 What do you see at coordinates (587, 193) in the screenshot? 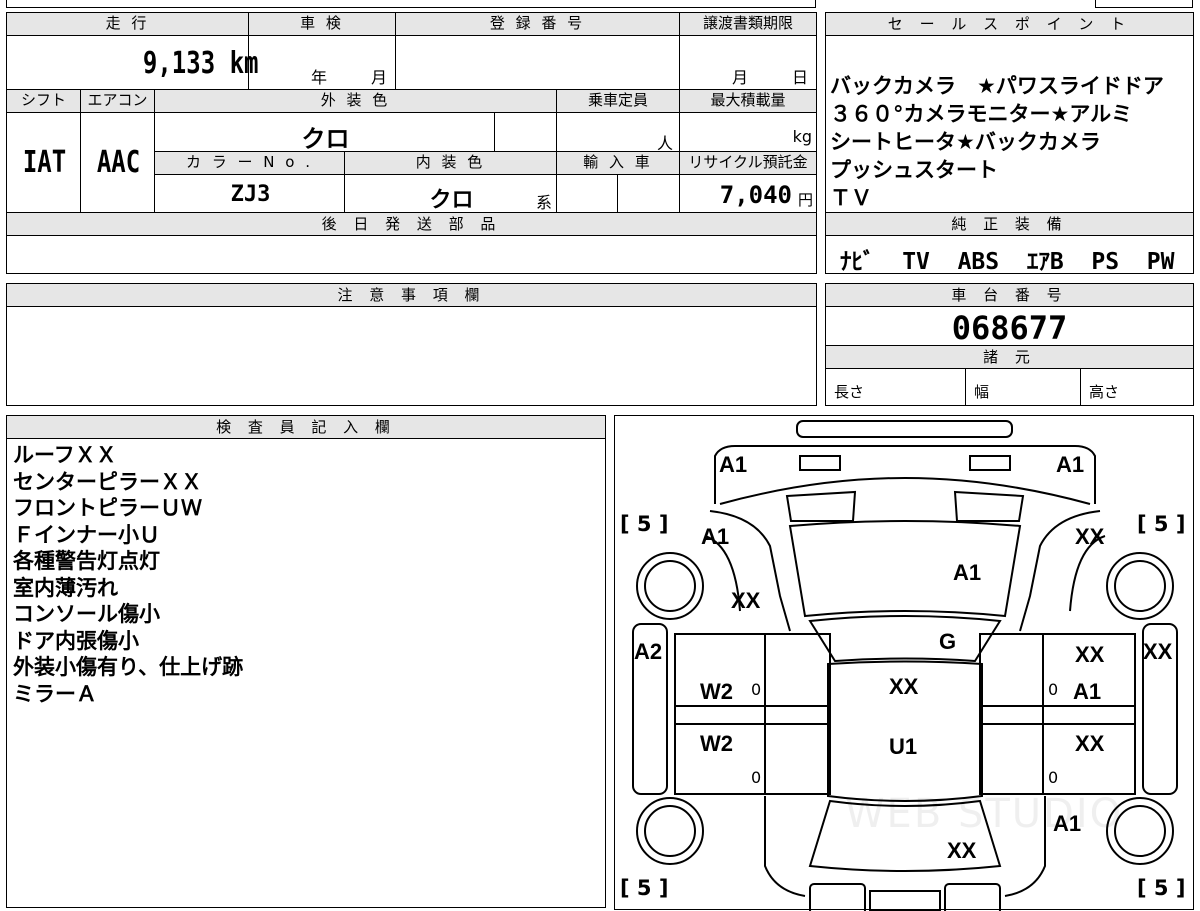
I see `import-cell-a` at bounding box center [587, 193].